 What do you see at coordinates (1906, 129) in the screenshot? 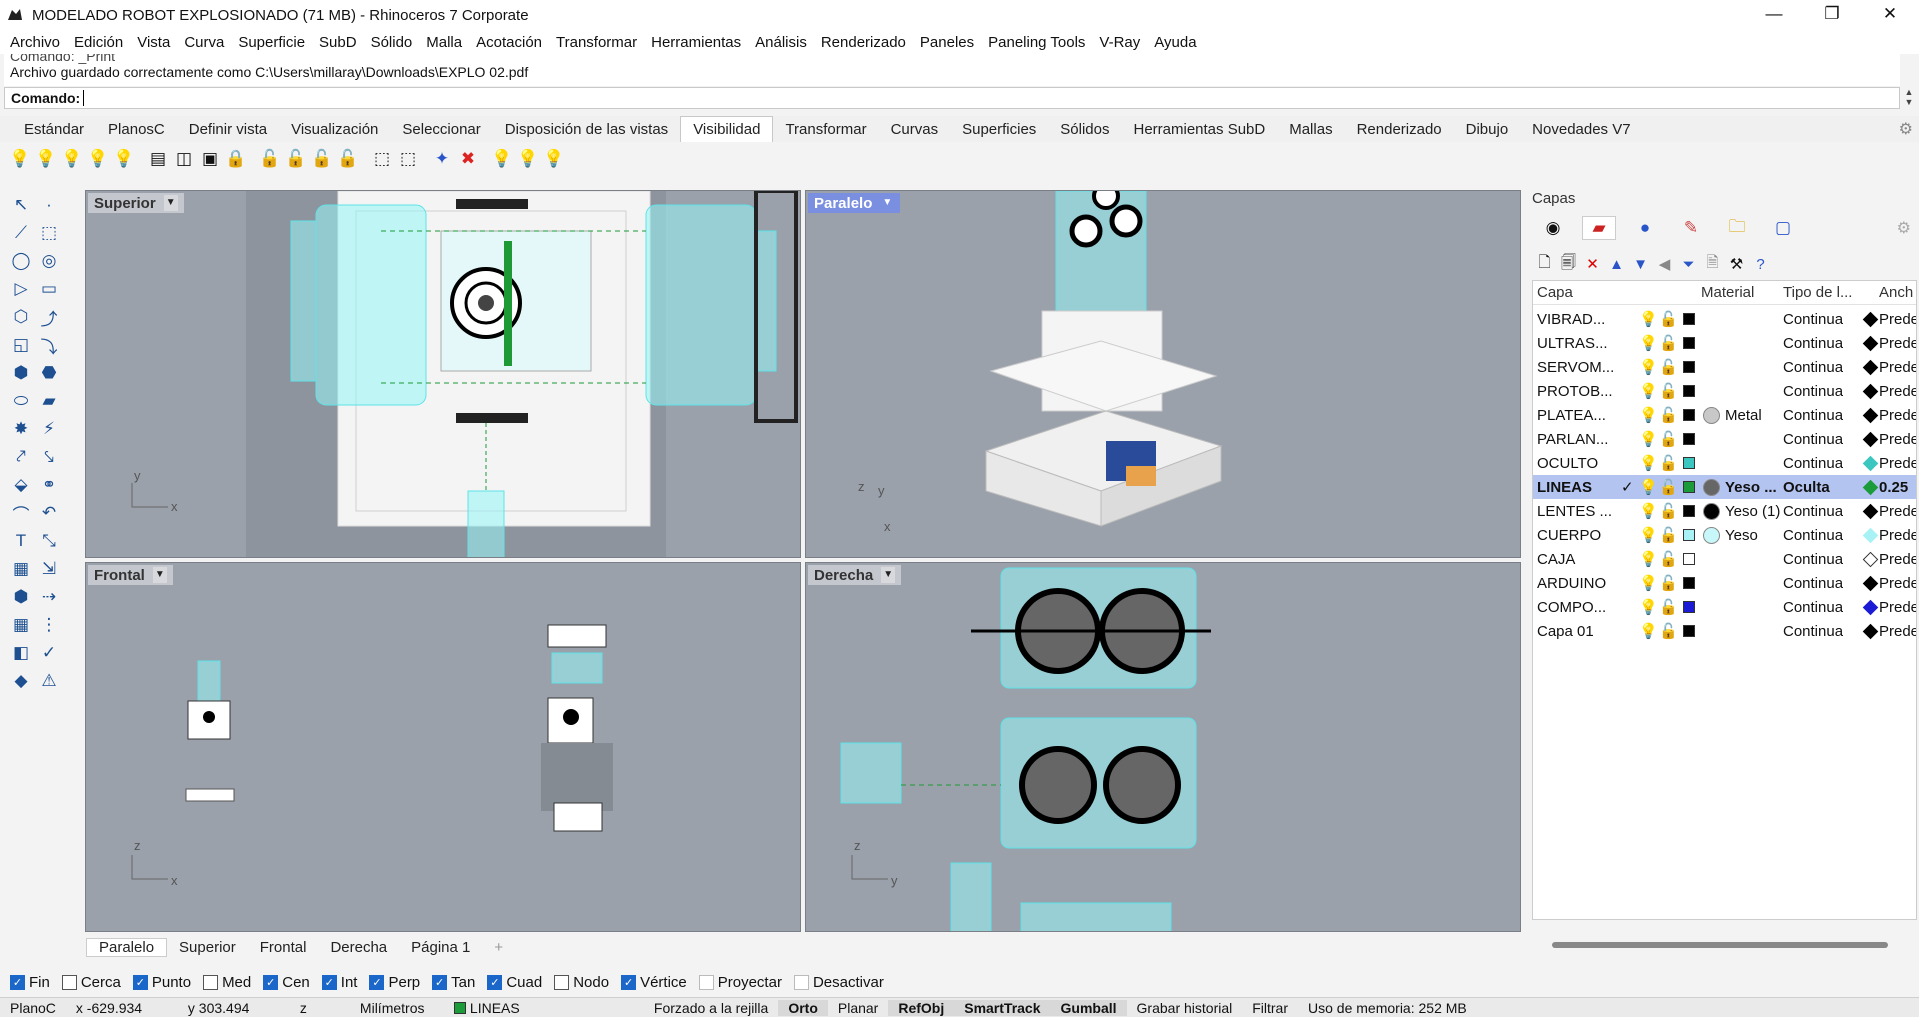
I see `gear-icon: ⚙` at bounding box center [1906, 129].